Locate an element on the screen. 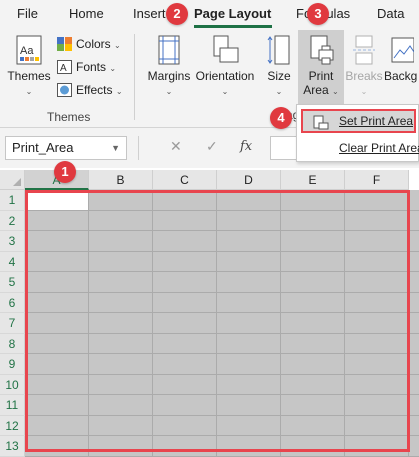  row-header-6: 6 is located at coordinates (12, 302).